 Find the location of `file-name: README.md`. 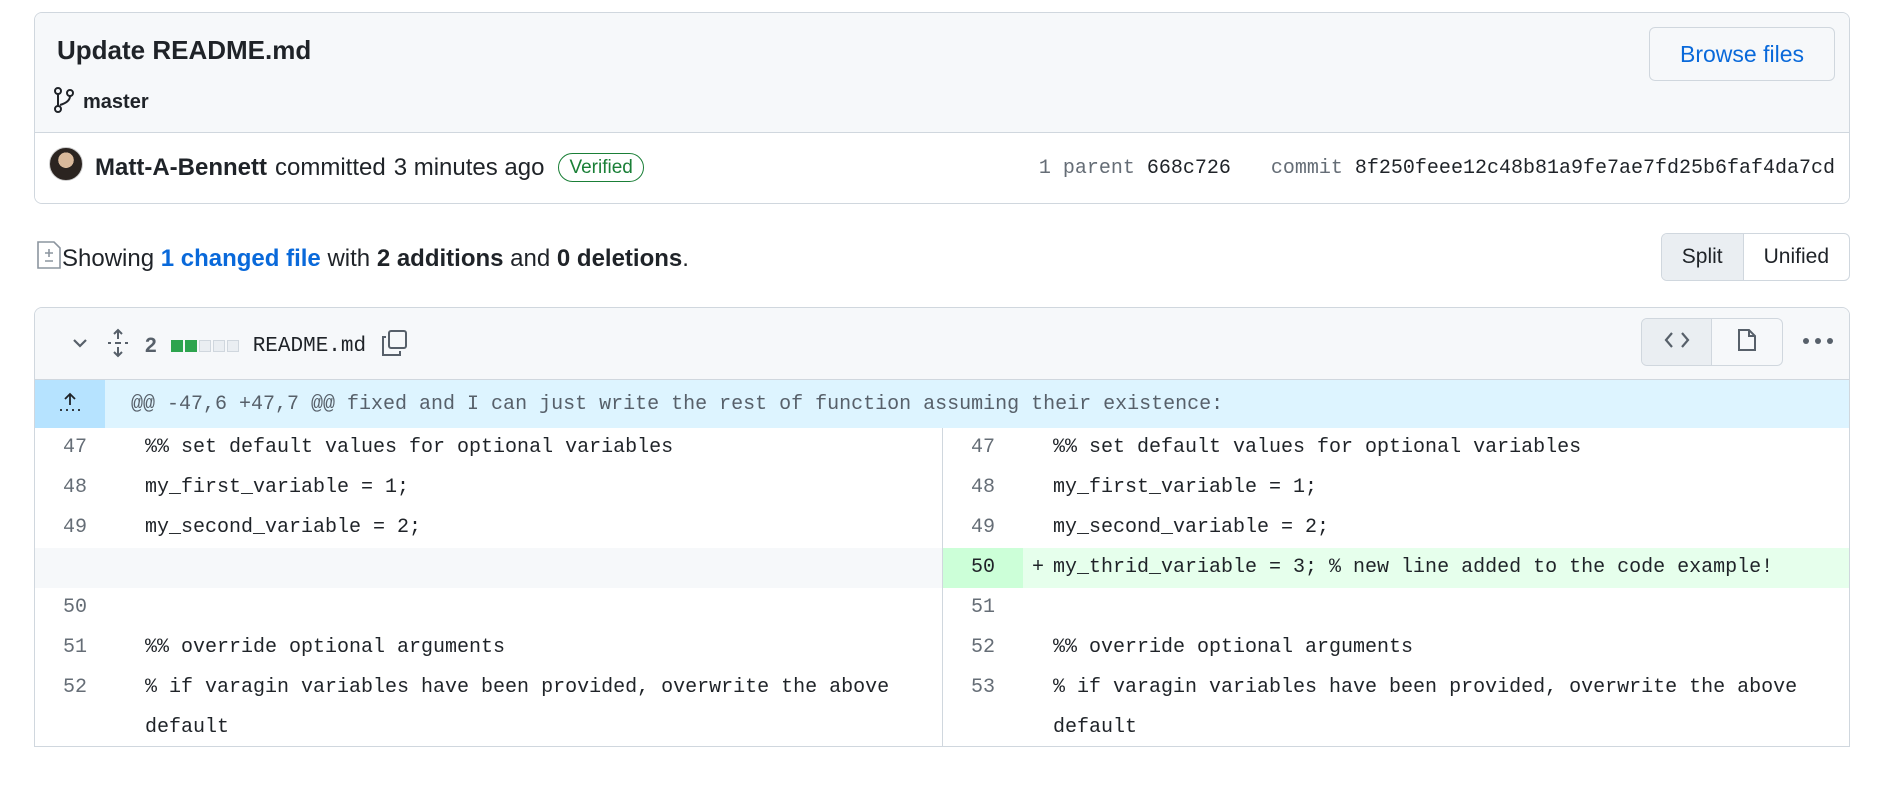

file-name: README.md is located at coordinates (309, 346).